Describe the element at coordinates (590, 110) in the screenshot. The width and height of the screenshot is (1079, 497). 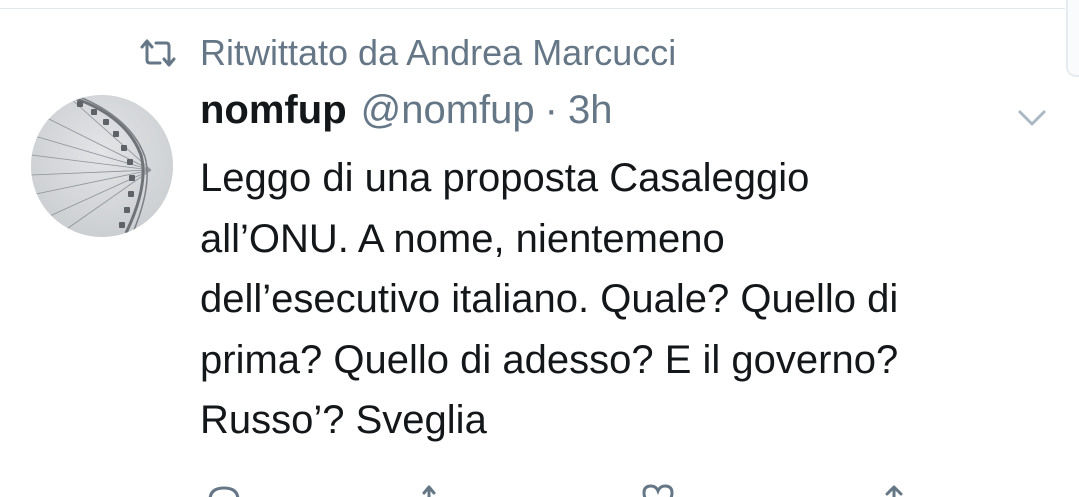
I see `tweet-timestamp: 3h` at that location.